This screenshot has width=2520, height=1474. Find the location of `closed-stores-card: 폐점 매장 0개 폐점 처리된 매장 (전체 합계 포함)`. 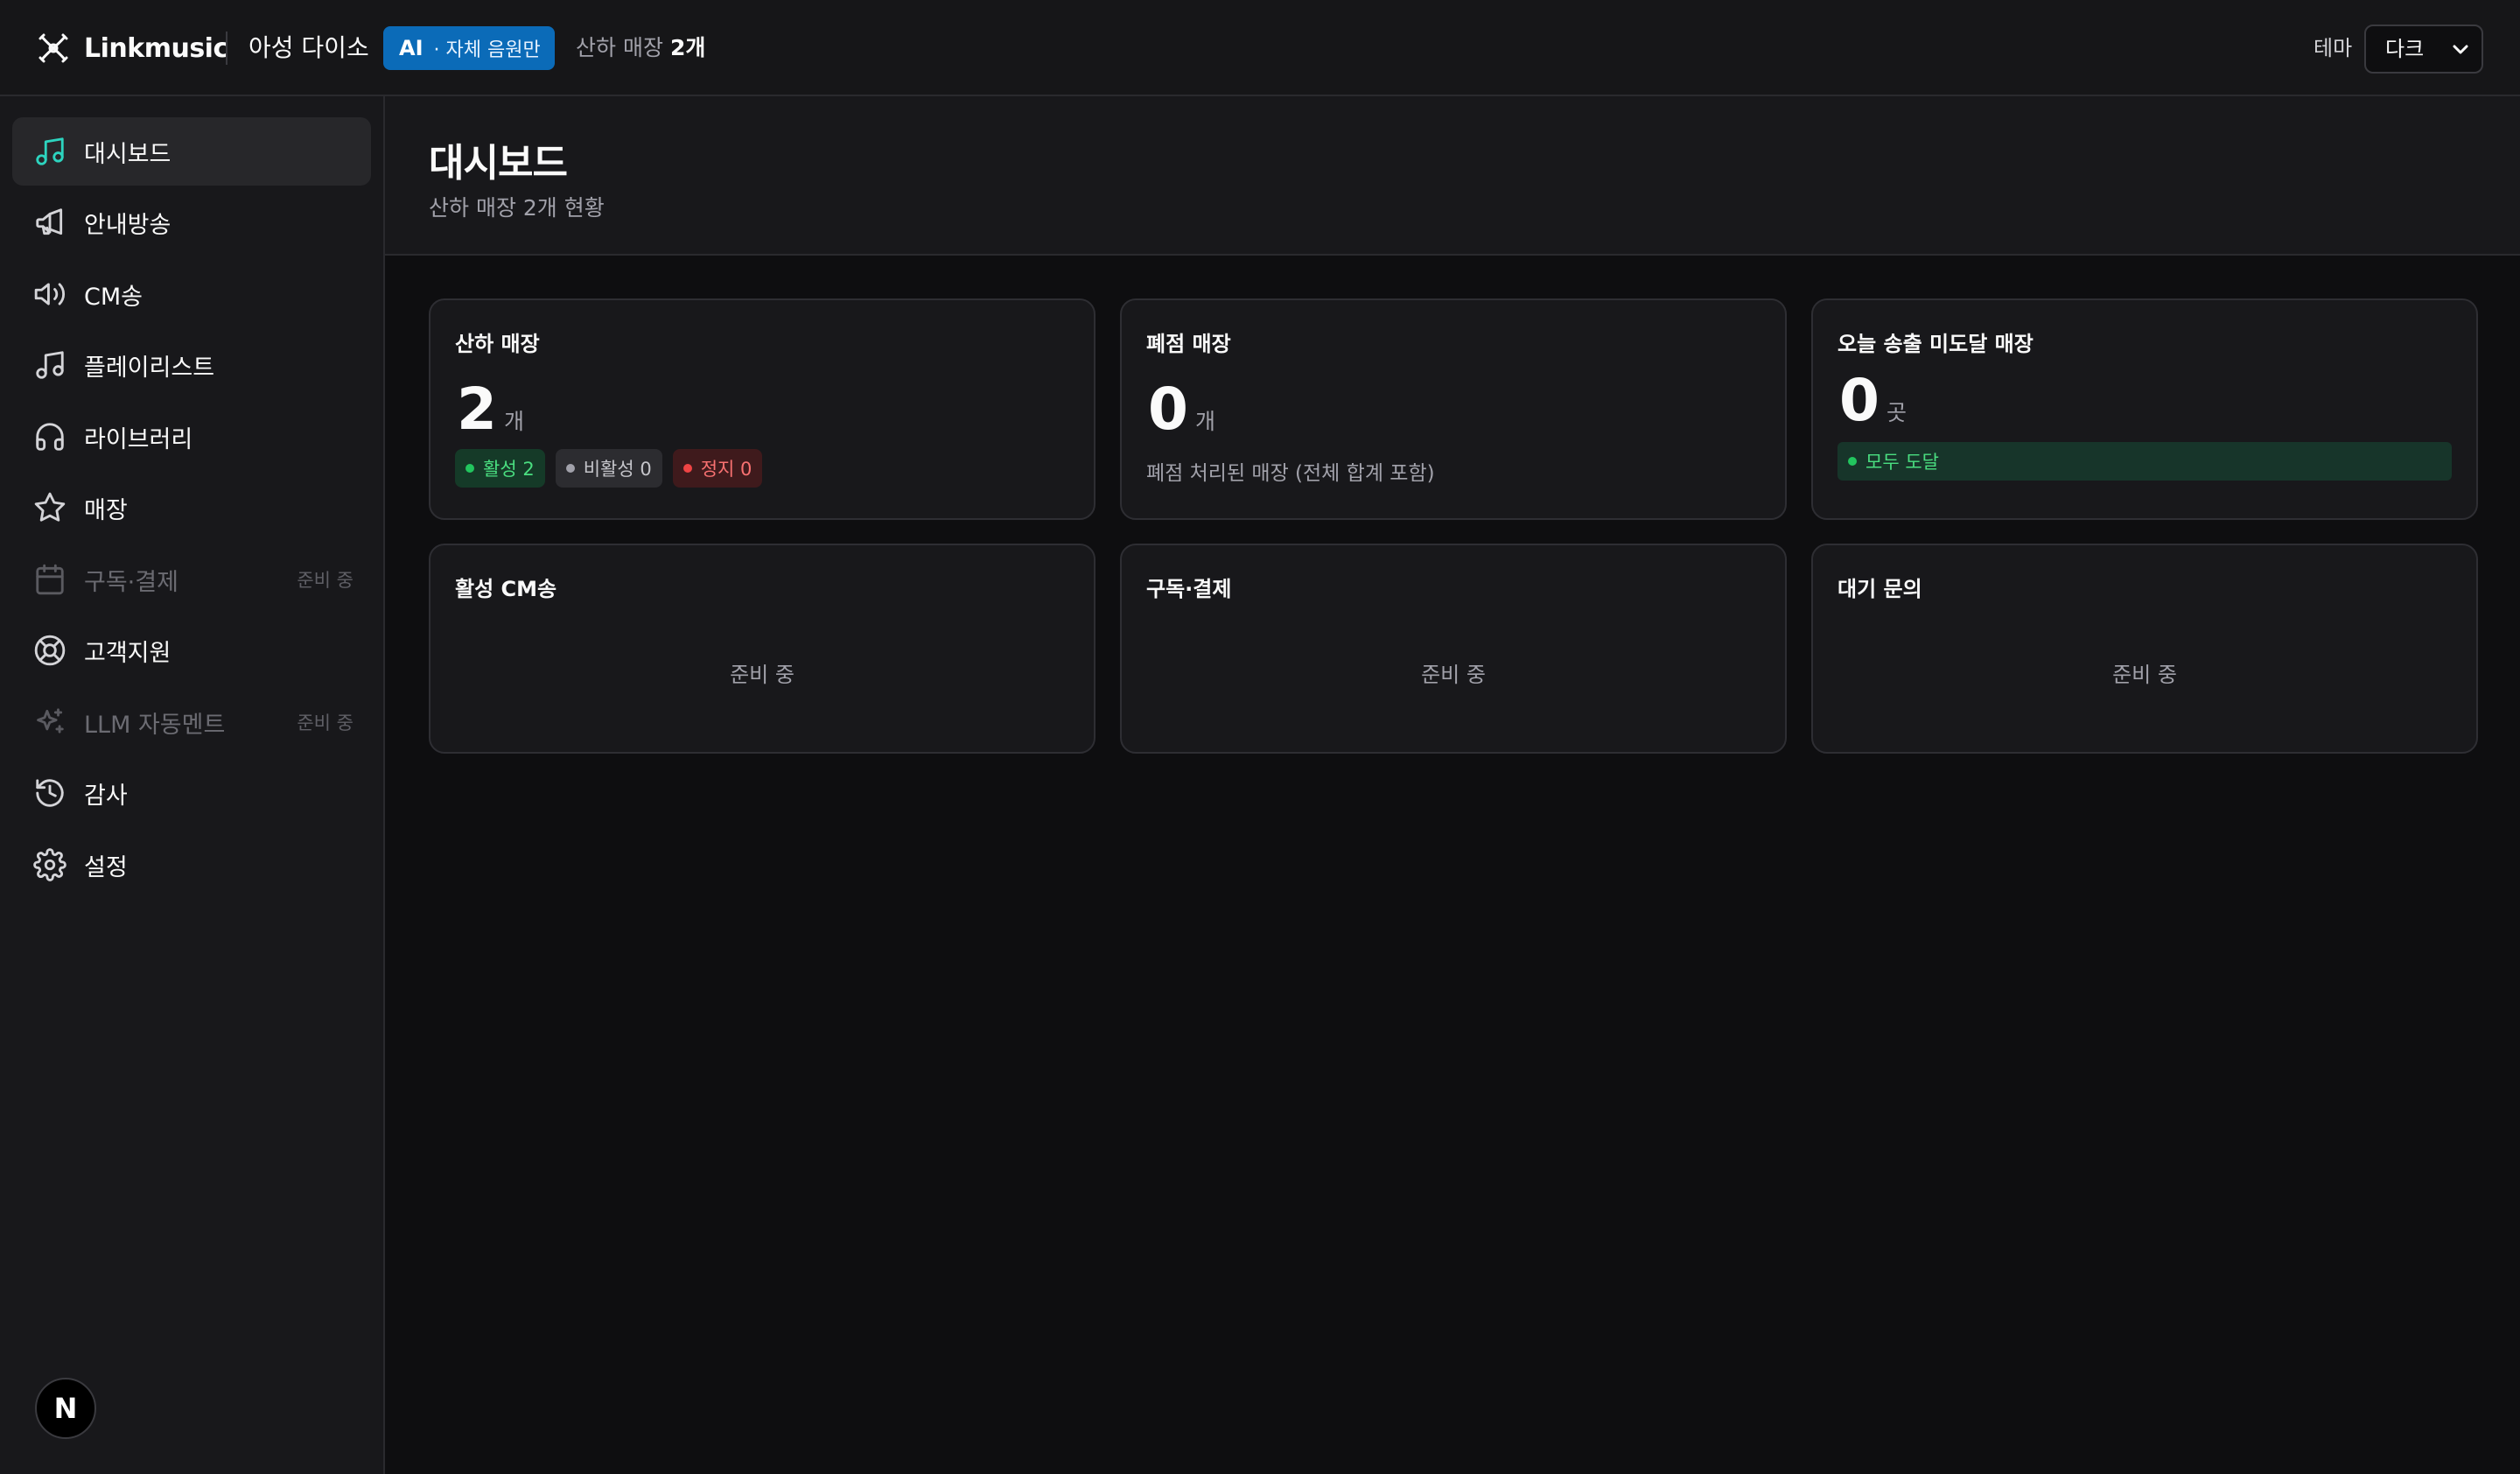

closed-stores-card: 폐점 매장 0개 폐점 처리된 매장 (전체 합계 포함) is located at coordinates (1453, 409).